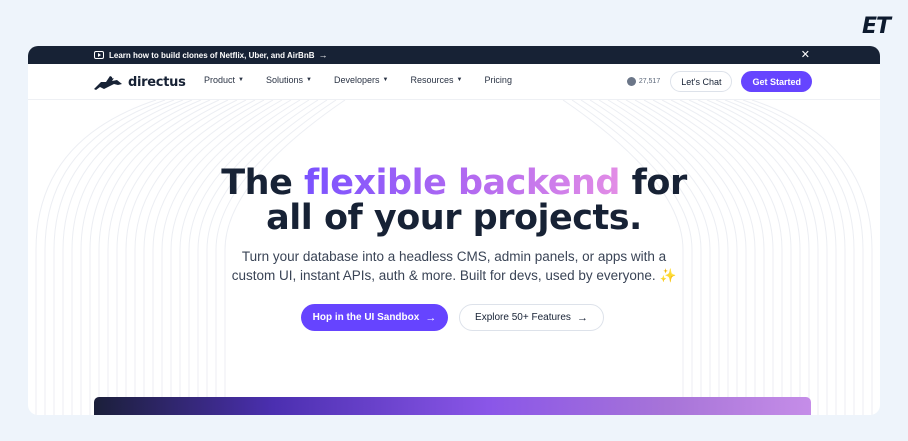  Describe the element at coordinates (220, 80) in the screenshot. I see `menu-label: Product` at that location.